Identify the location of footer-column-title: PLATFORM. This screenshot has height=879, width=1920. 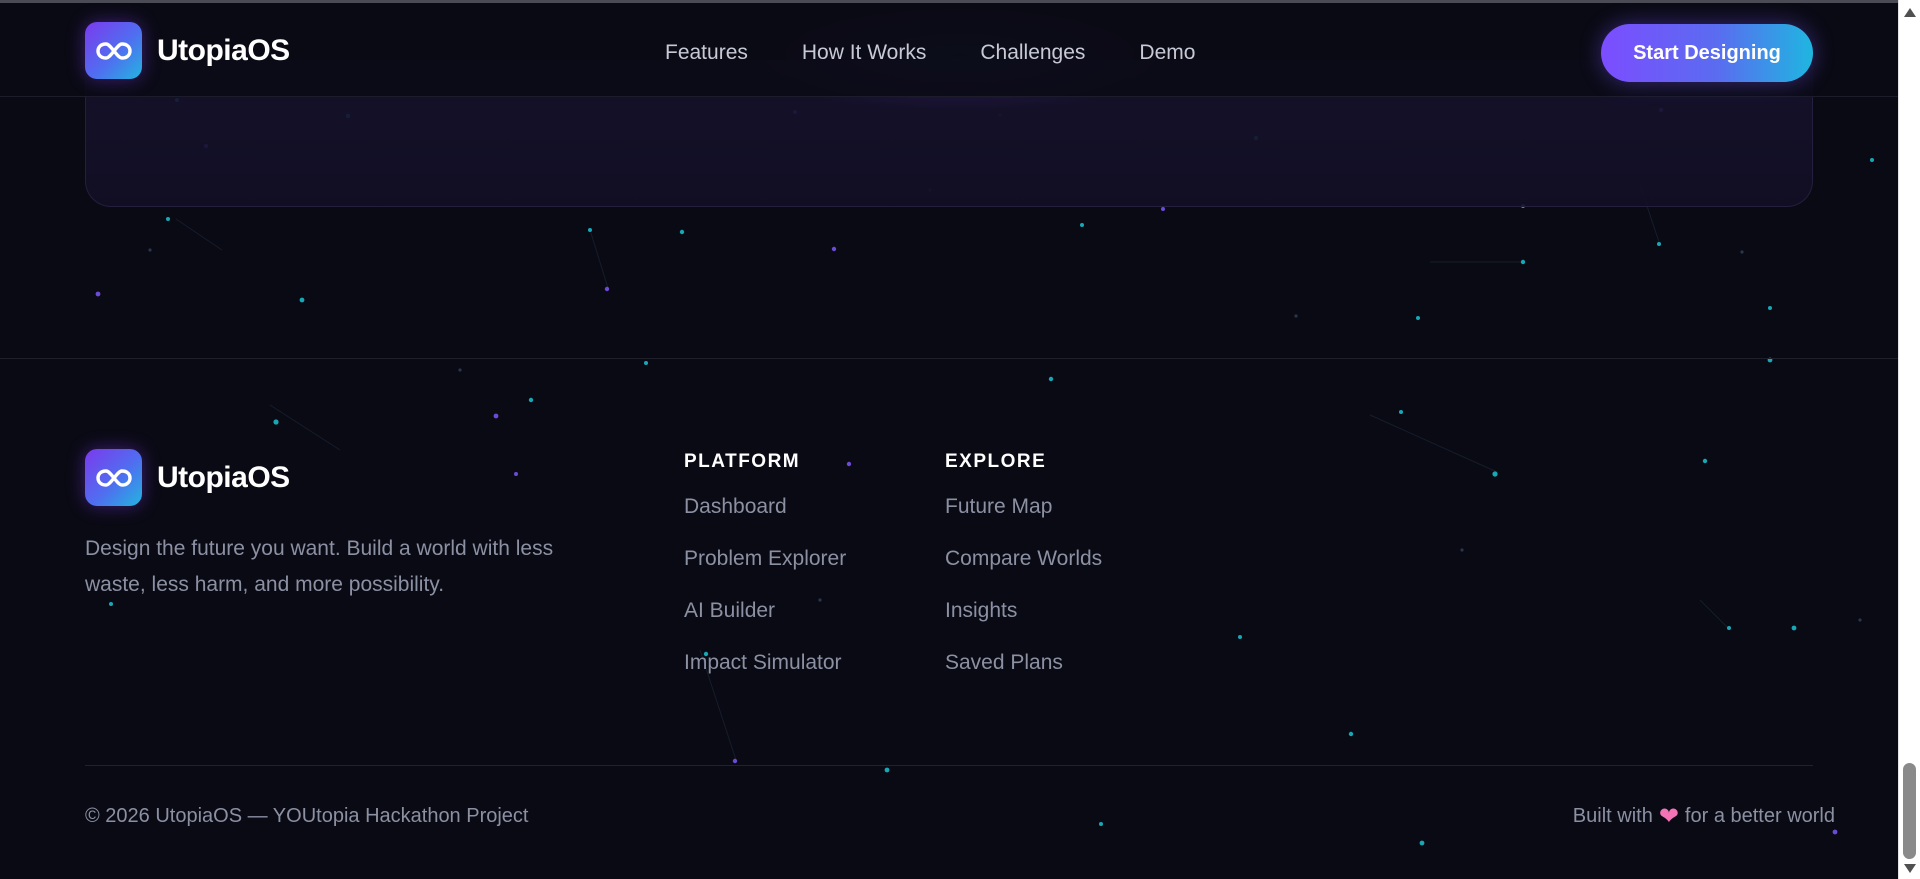
(742, 461).